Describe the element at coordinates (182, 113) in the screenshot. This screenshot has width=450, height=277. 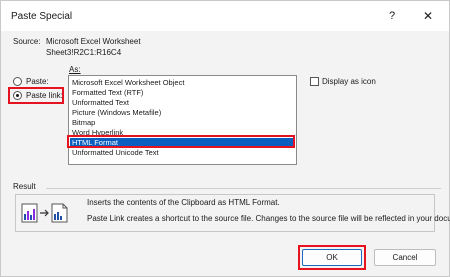
I see `list-item: Picture (Windows Metafile)` at that location.